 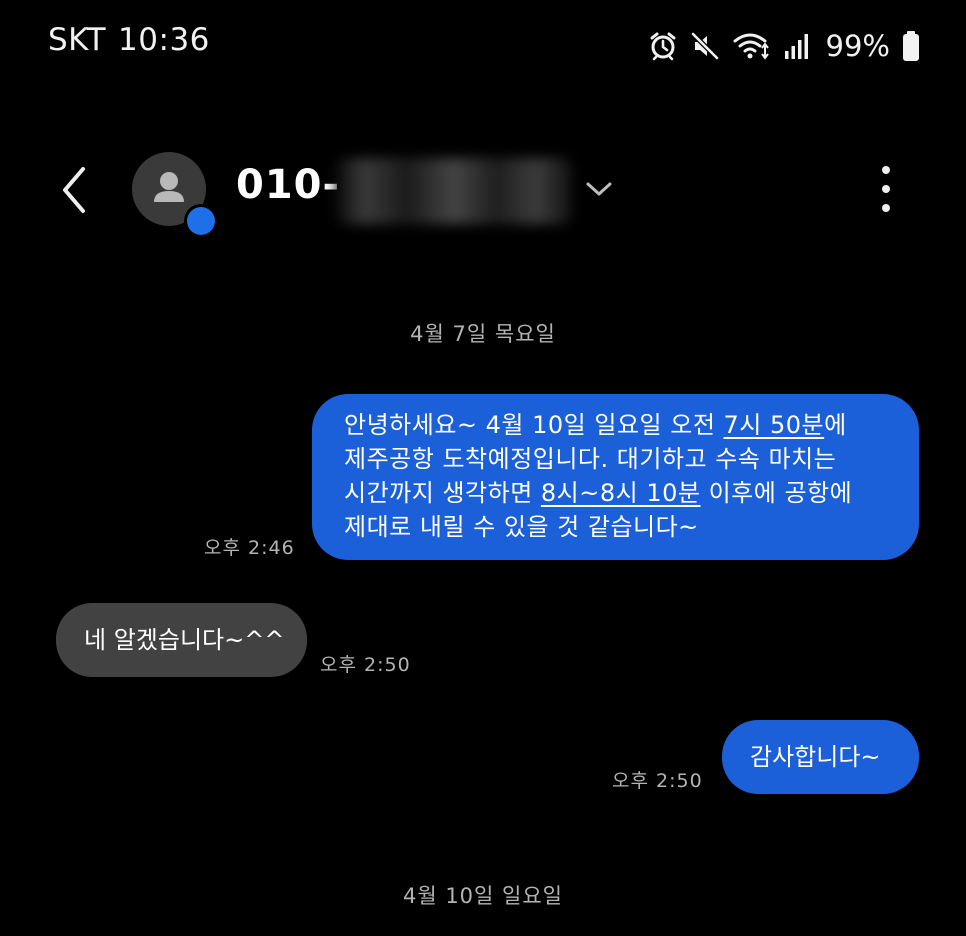 I want to click on redacted-number, so click(x=454, y=191).